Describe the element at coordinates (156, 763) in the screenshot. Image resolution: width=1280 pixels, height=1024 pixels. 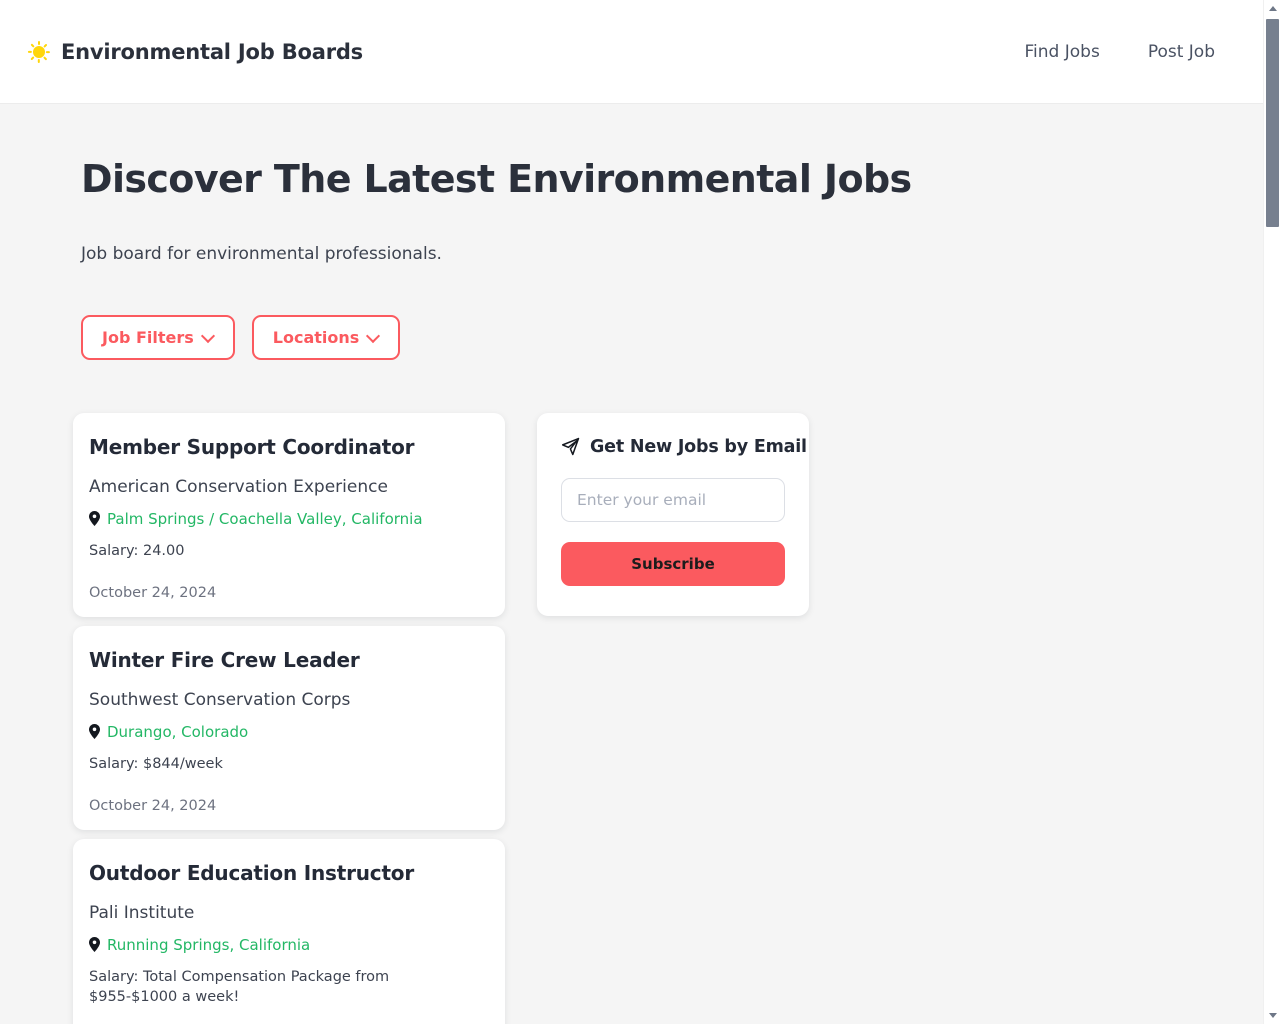
I see `job-salary: Salary: $844/week` at that location.